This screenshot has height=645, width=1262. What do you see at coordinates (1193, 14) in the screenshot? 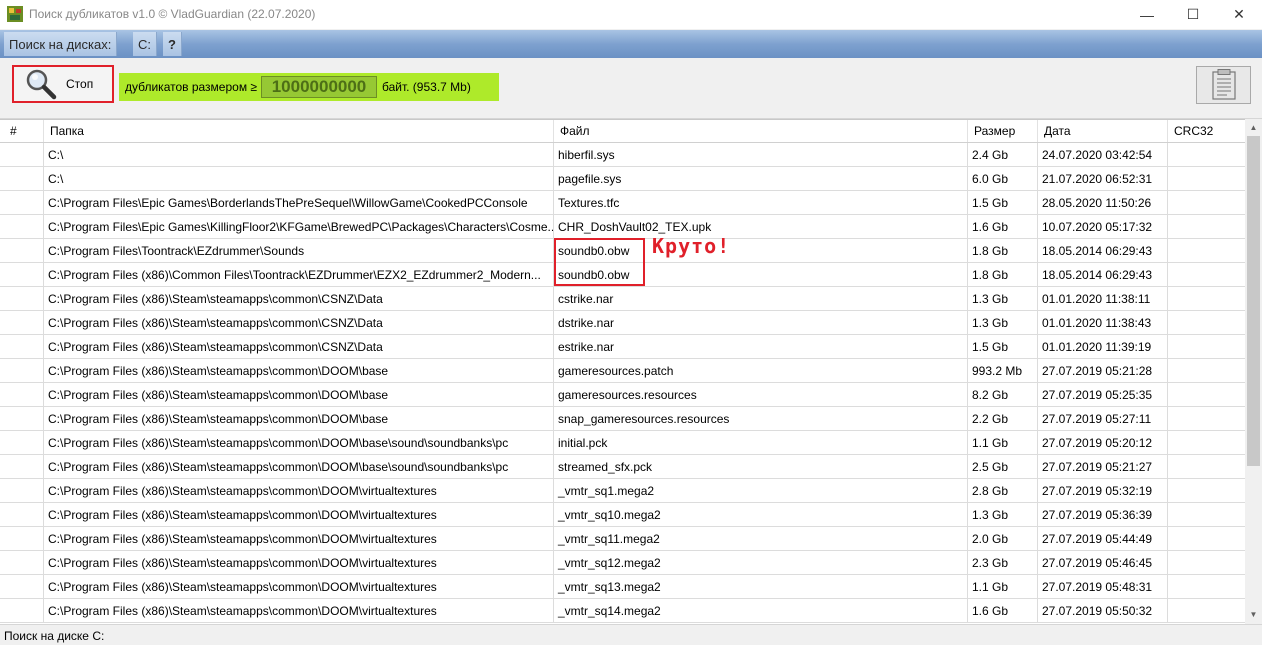
I see `maximize-button: ☐` at bounding box center [1193, 14].